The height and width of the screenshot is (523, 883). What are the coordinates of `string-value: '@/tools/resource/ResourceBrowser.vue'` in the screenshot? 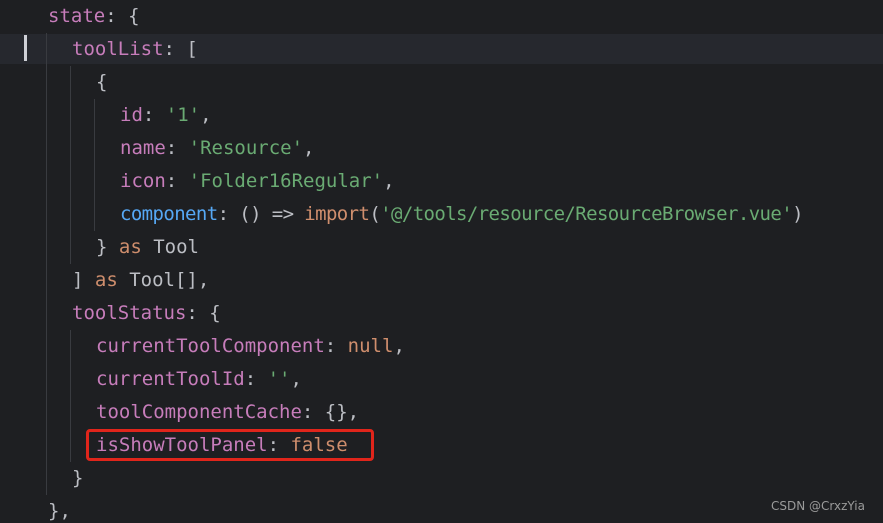 It's located at (586, 214).